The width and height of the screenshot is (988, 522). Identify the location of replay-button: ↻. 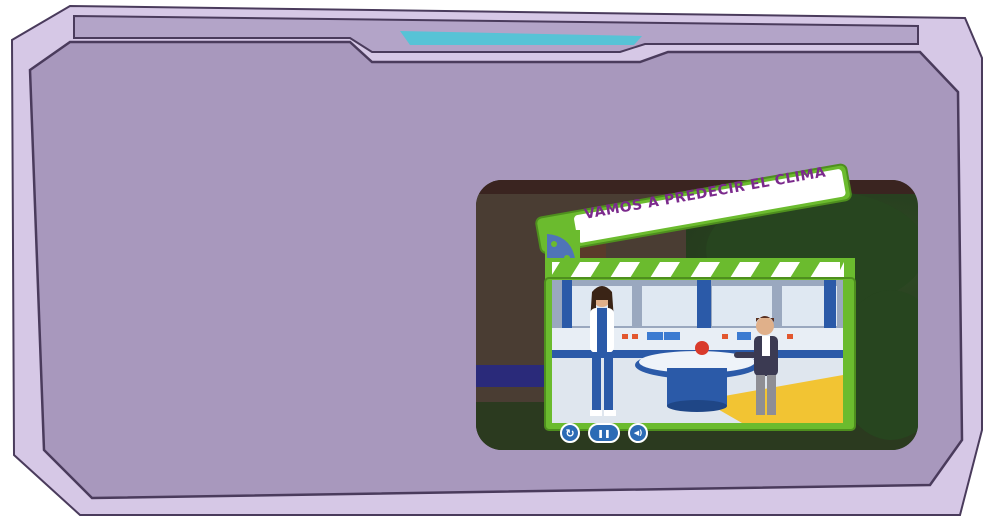
(570, 433).